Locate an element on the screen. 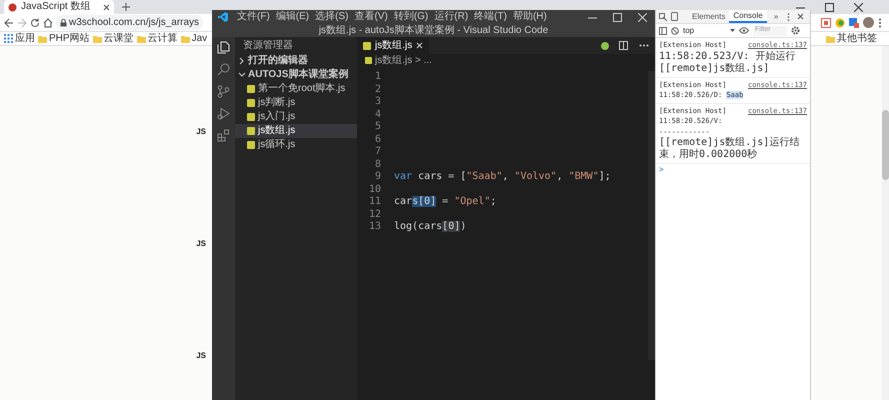  panel-title: 资源管理器 is located at coordinates (268, 45).